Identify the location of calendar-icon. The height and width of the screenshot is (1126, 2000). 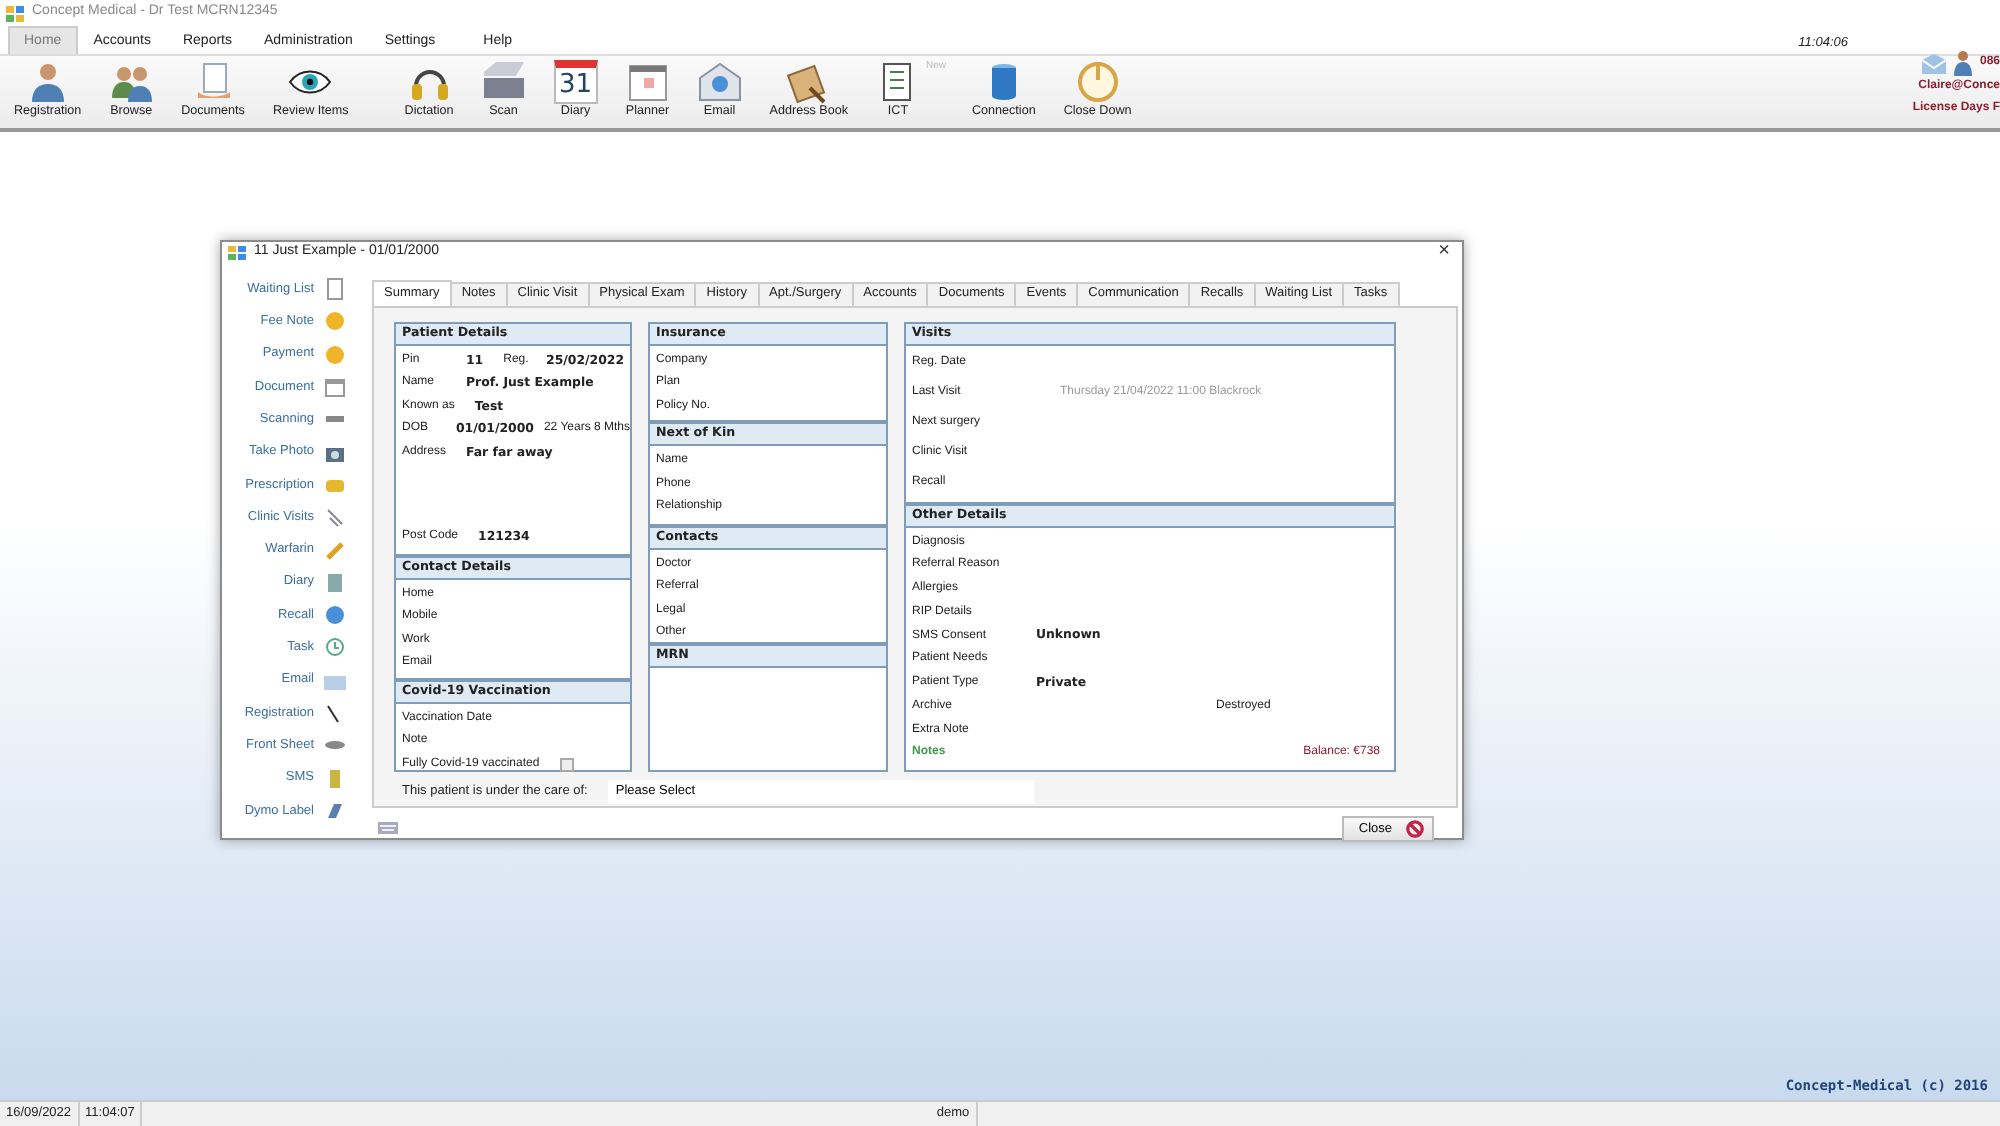
(335, 387).